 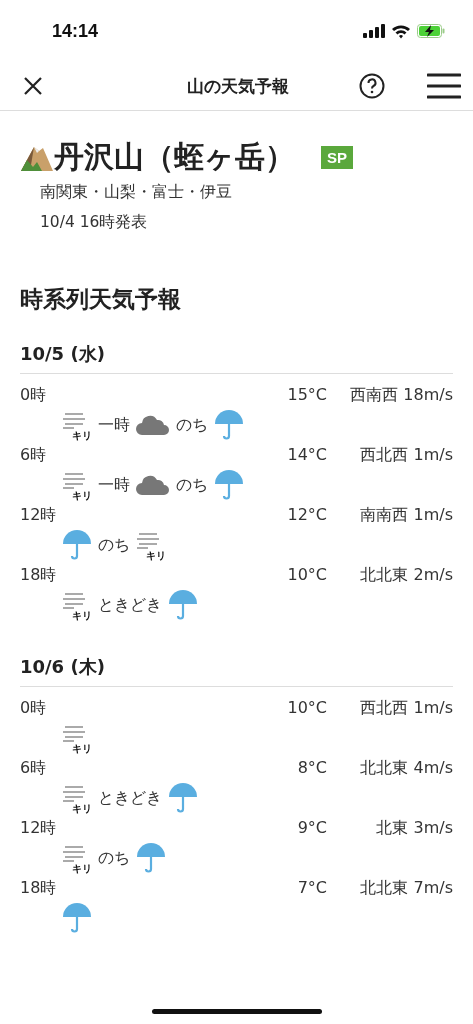 What do you see at coordinates (406, 888) in the screenshot?
I see `wind-reading: 北北東 7m/s` at bounding box center [406, 888].